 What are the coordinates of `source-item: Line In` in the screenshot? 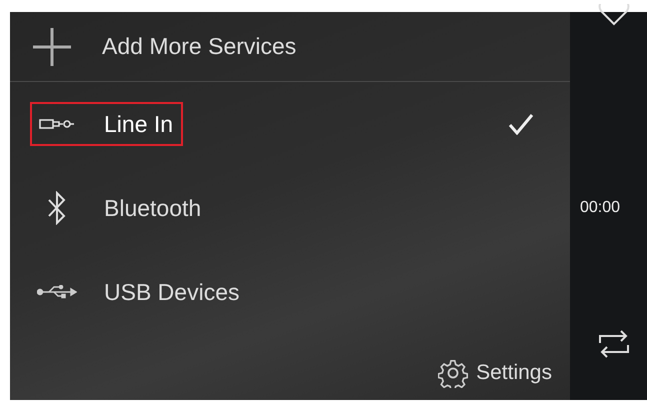 It's located at (107, 124).